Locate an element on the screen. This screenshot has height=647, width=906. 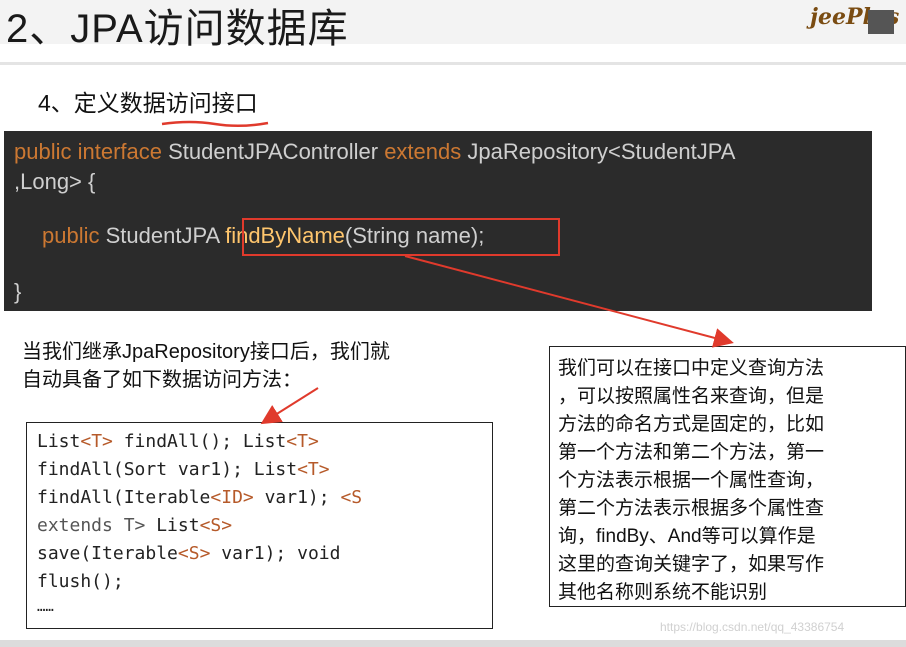
arrow-to-methods is located at coordinates (289, 406).